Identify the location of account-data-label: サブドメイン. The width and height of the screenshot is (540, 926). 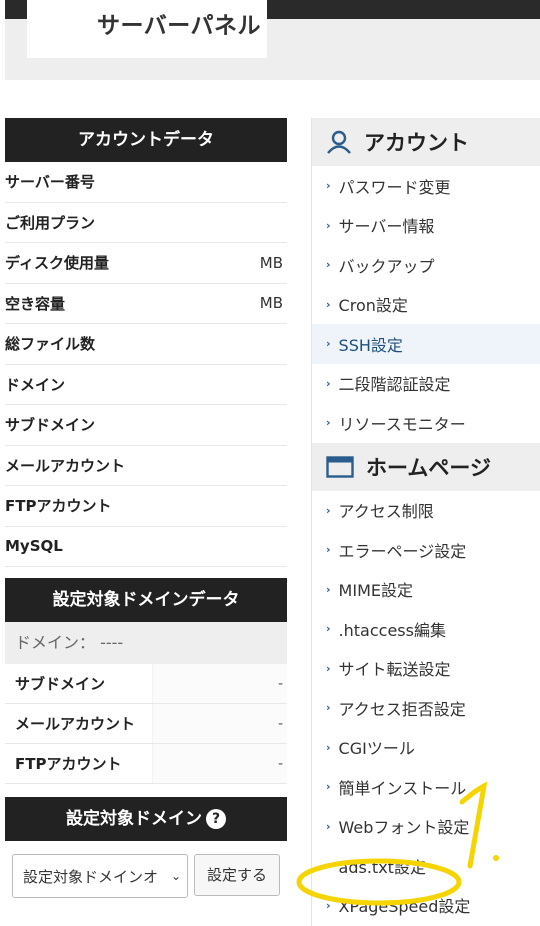
(50, 425).